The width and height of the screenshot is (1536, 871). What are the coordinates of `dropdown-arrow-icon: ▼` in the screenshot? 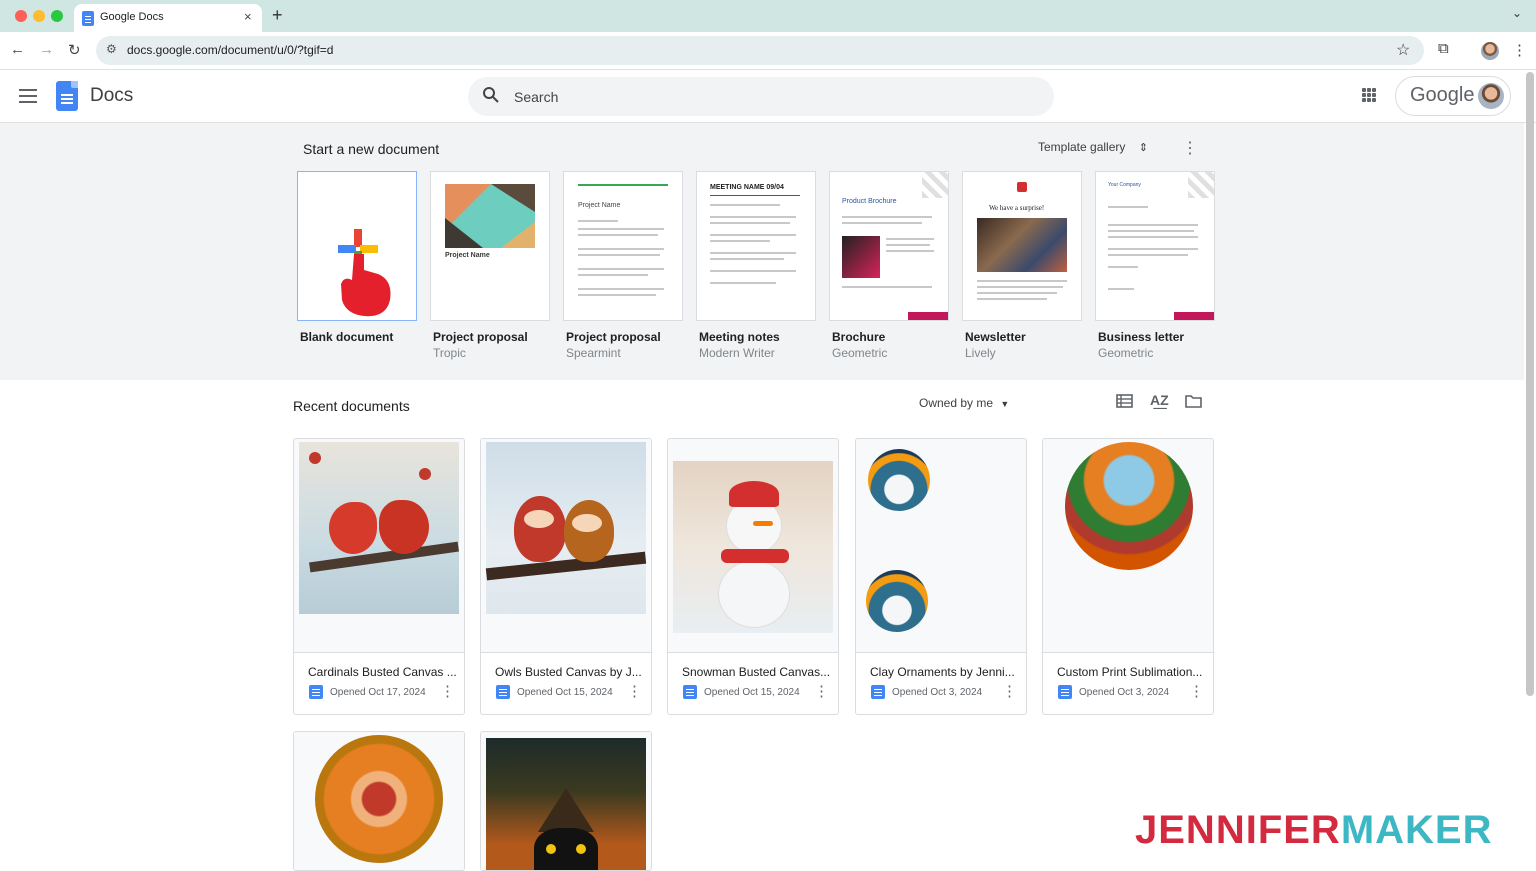 It's located at (1005, 404).